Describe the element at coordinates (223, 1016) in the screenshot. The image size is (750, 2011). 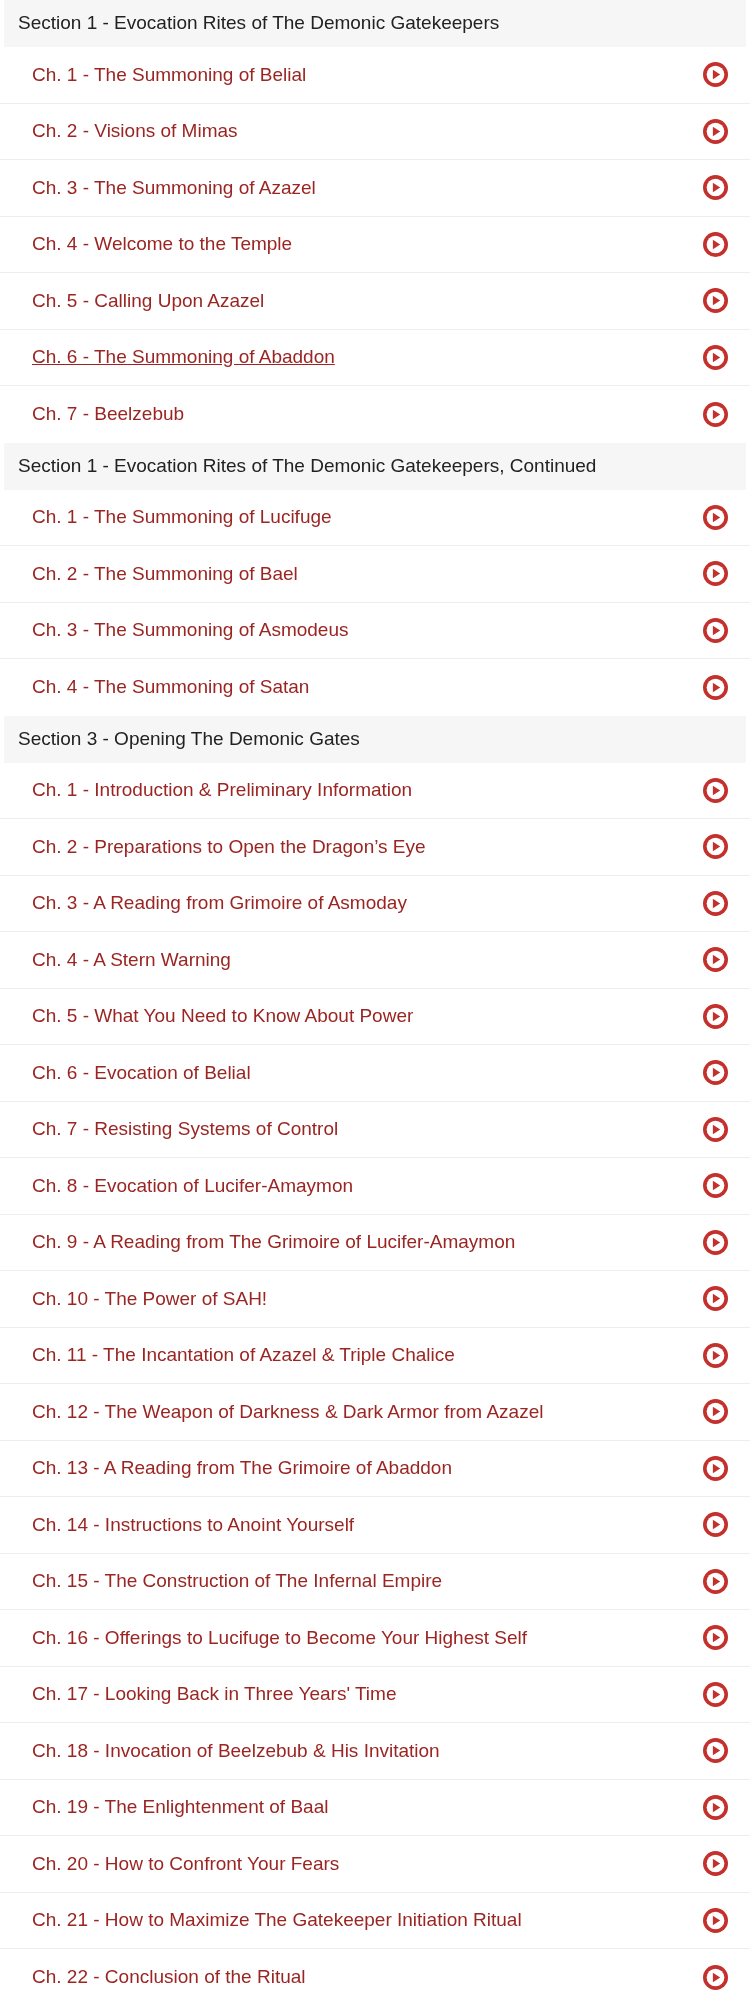
I see `lesson-link: Ch. 5 - What You Need to Know About Power` at that location.